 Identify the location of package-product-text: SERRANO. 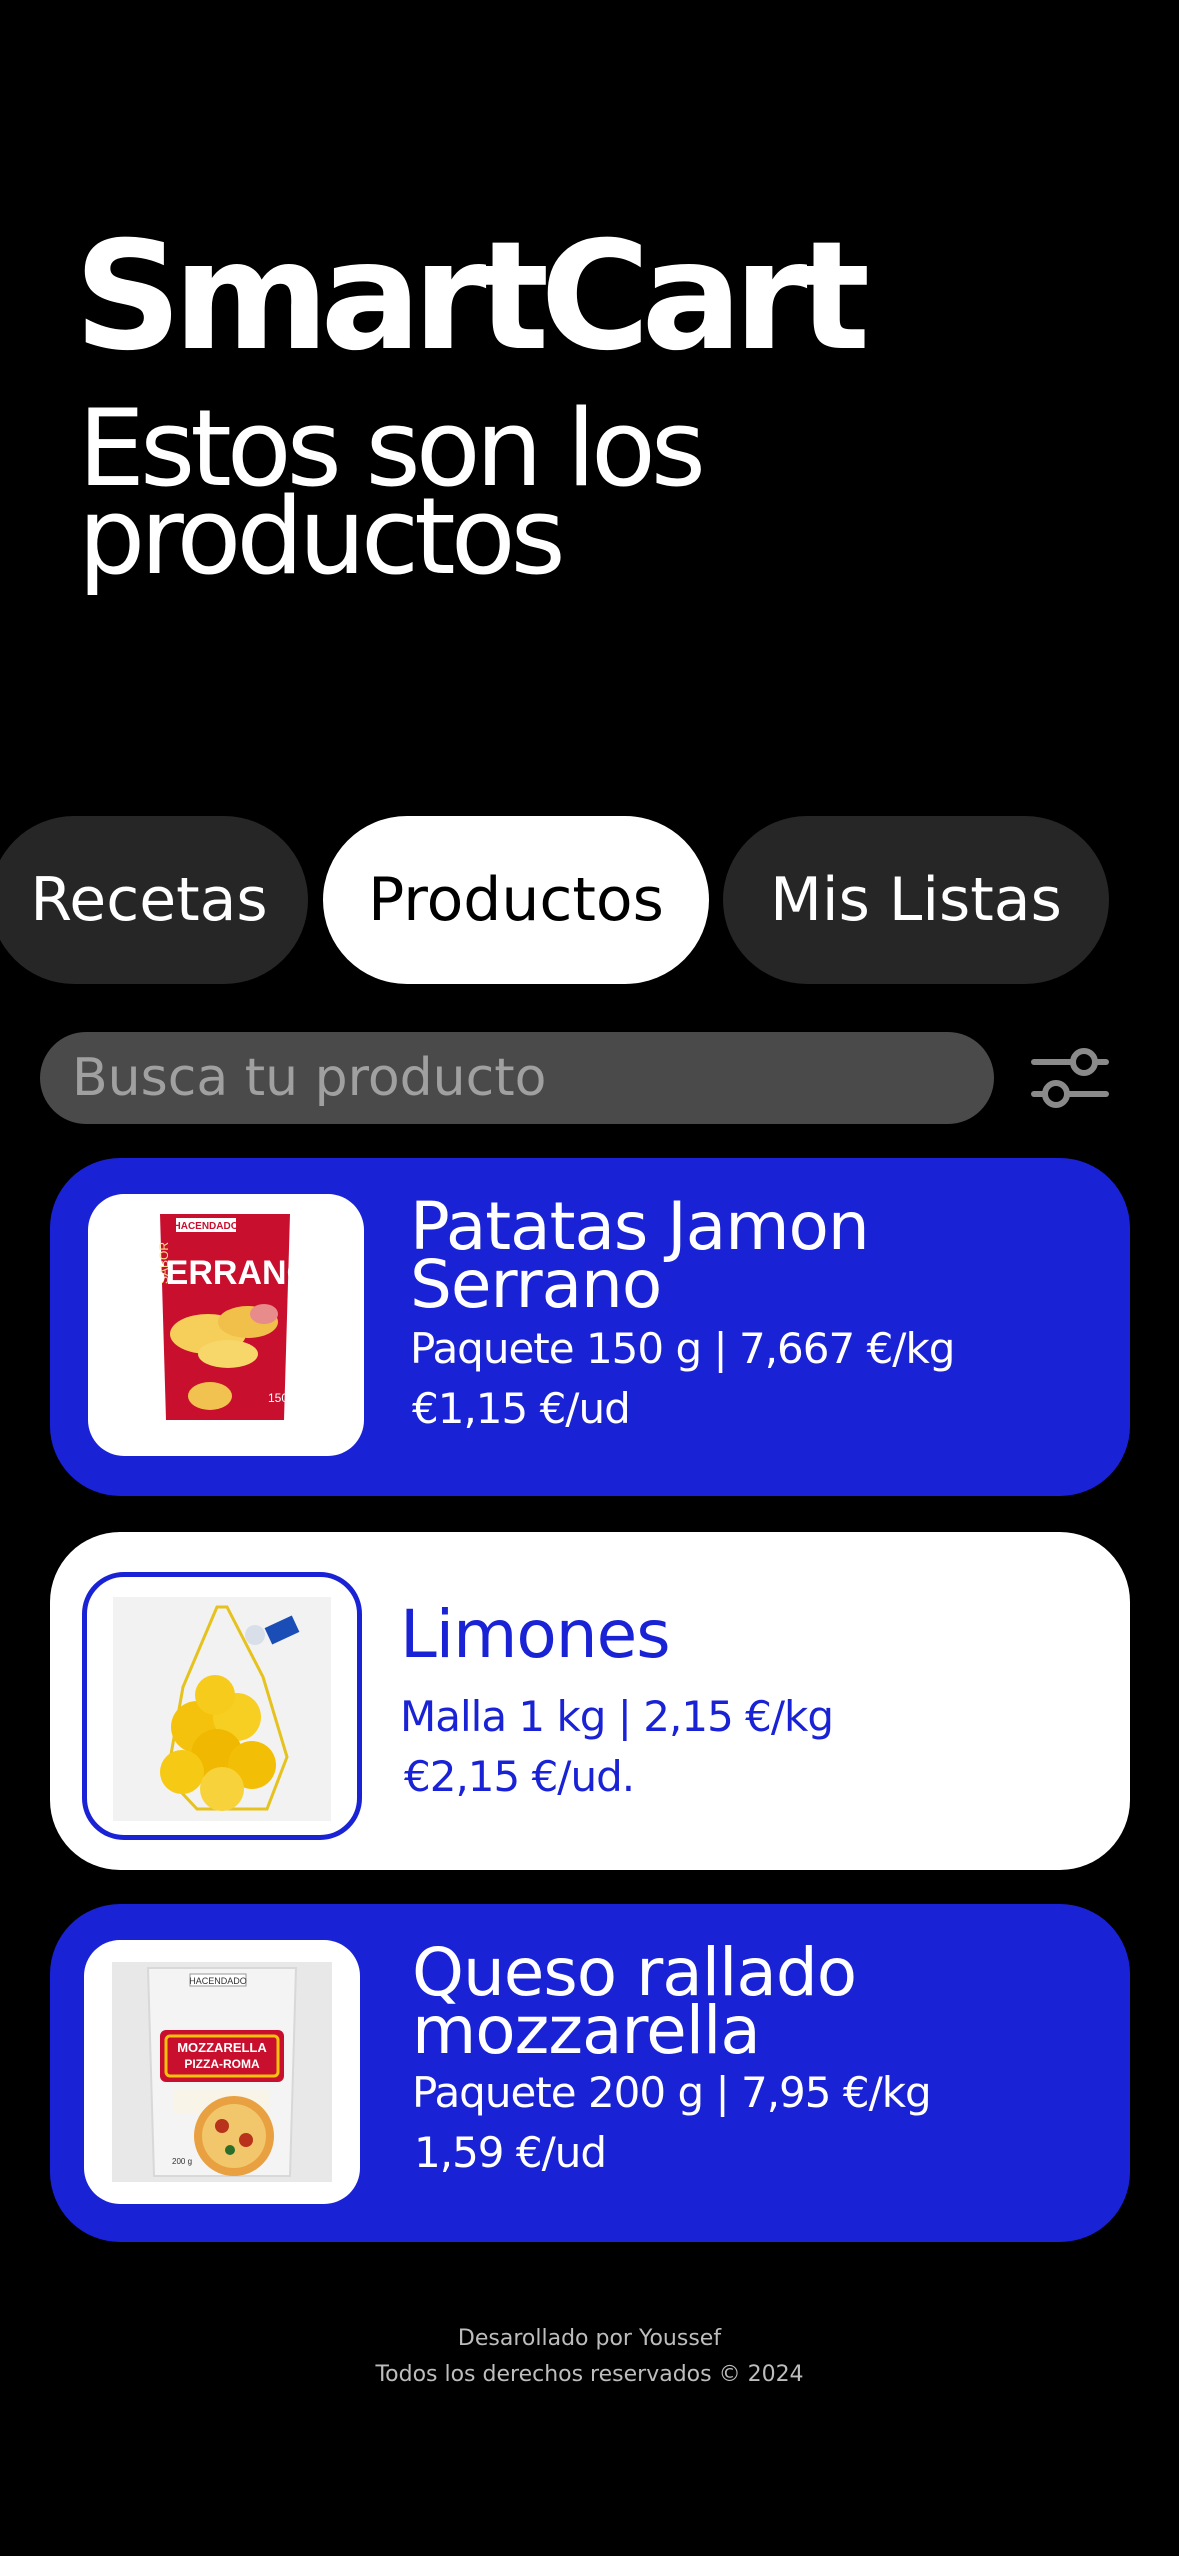
(228, 1273).